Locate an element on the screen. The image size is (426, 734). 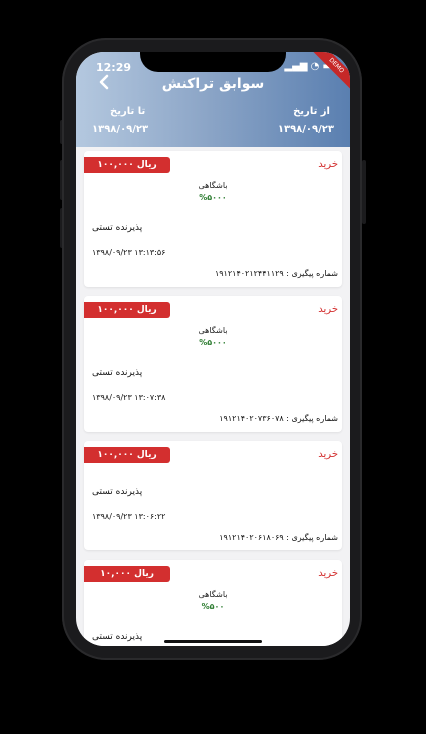
from-date-label: از تاریخ is located at coordinates (311, 111).